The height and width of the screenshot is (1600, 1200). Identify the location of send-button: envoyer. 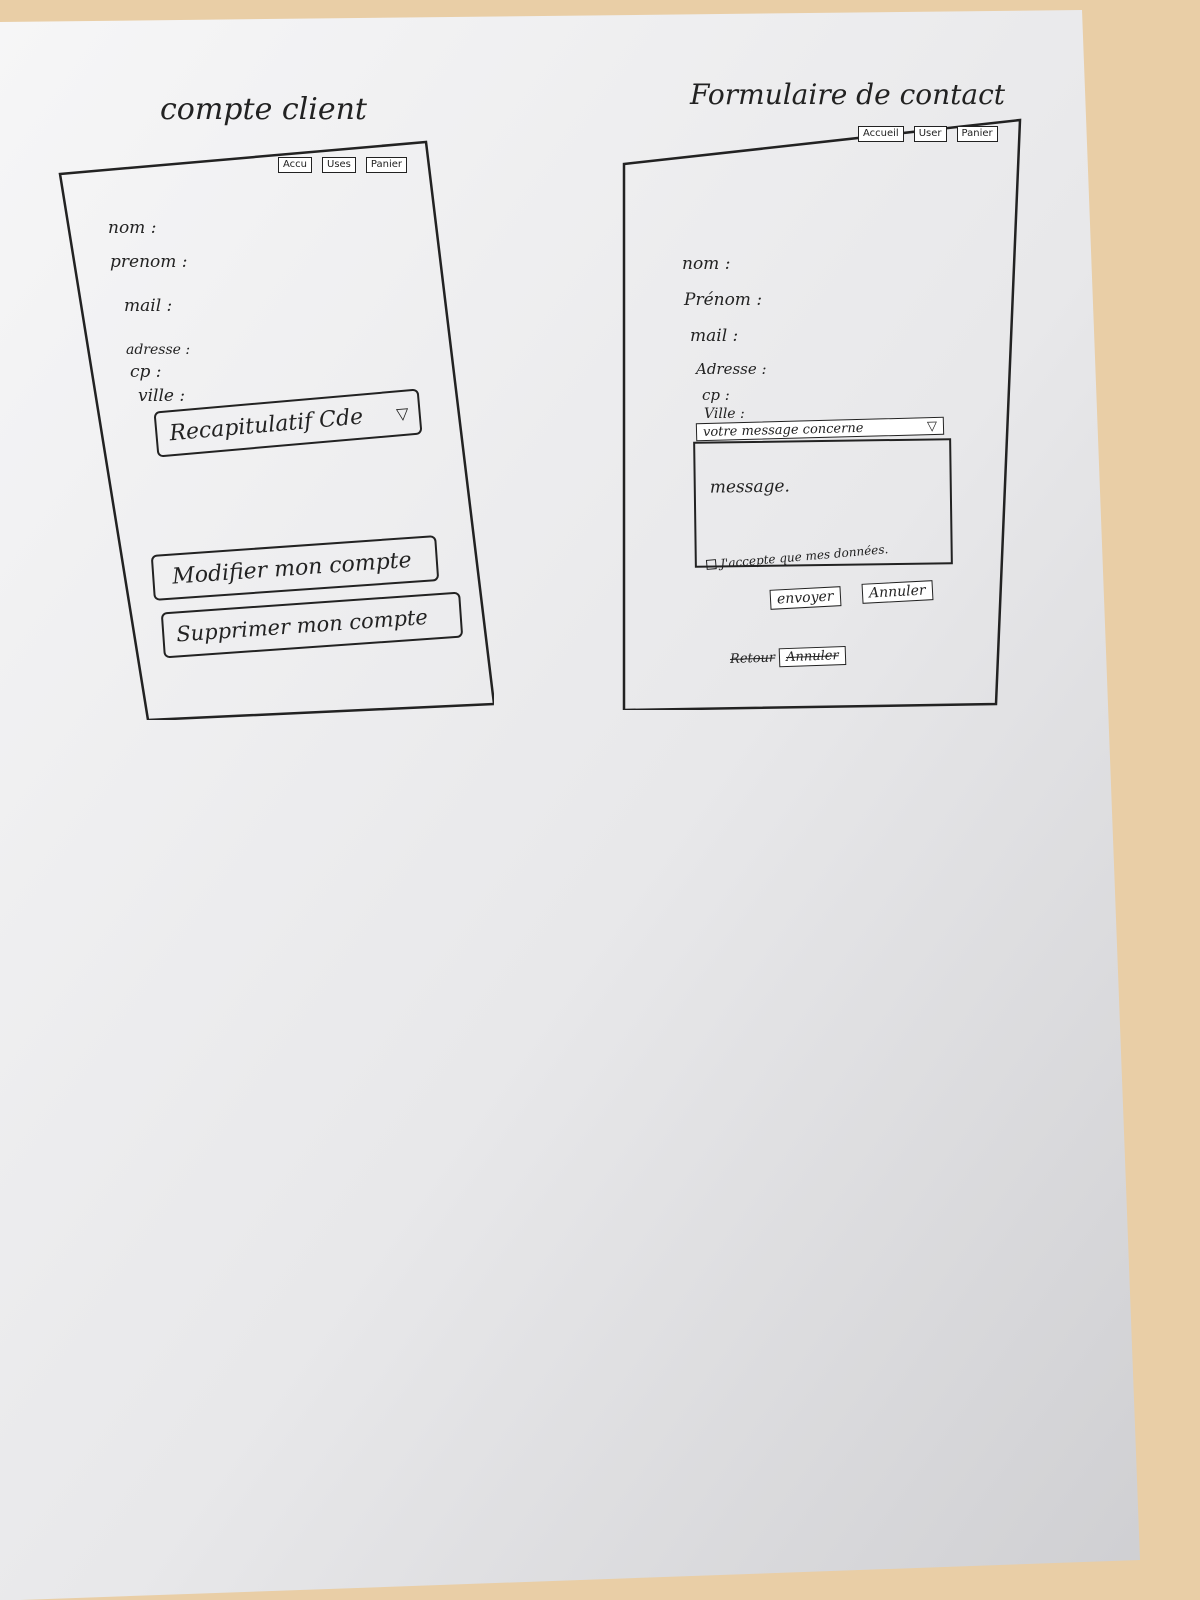
(805, 598).